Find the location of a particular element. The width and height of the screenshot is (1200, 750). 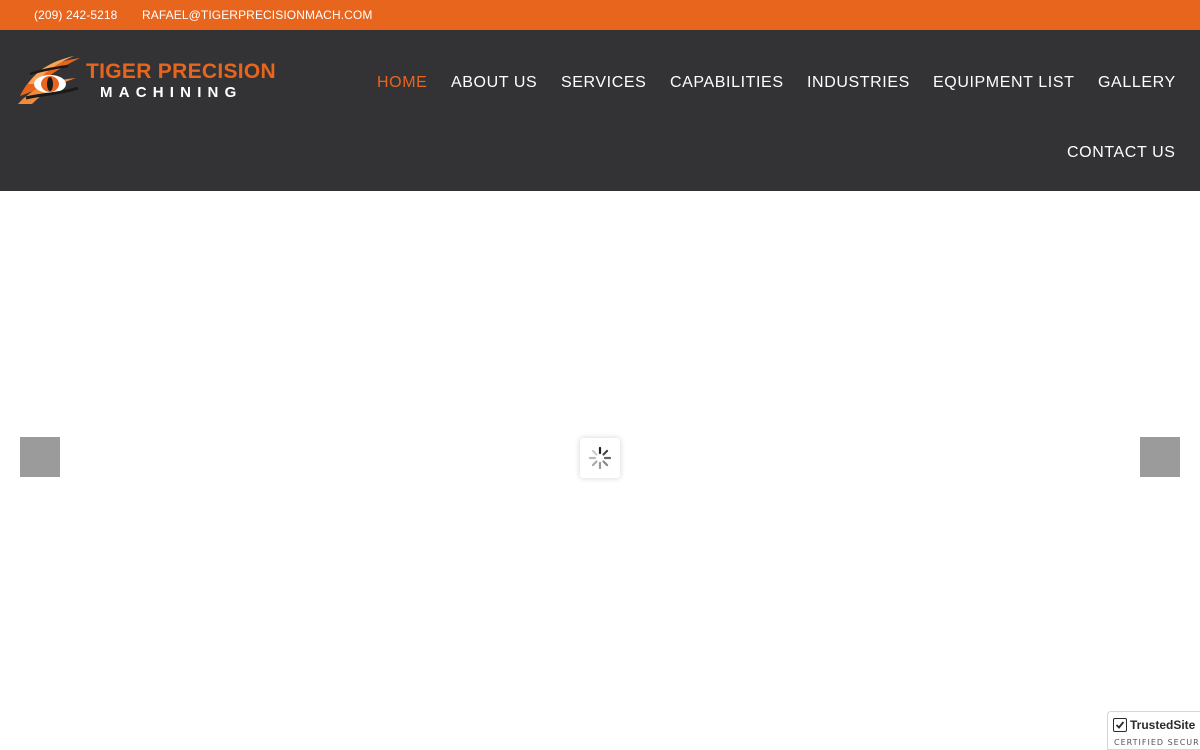

nav-about-us: ABOUT US is located at coordinates (494, 83).